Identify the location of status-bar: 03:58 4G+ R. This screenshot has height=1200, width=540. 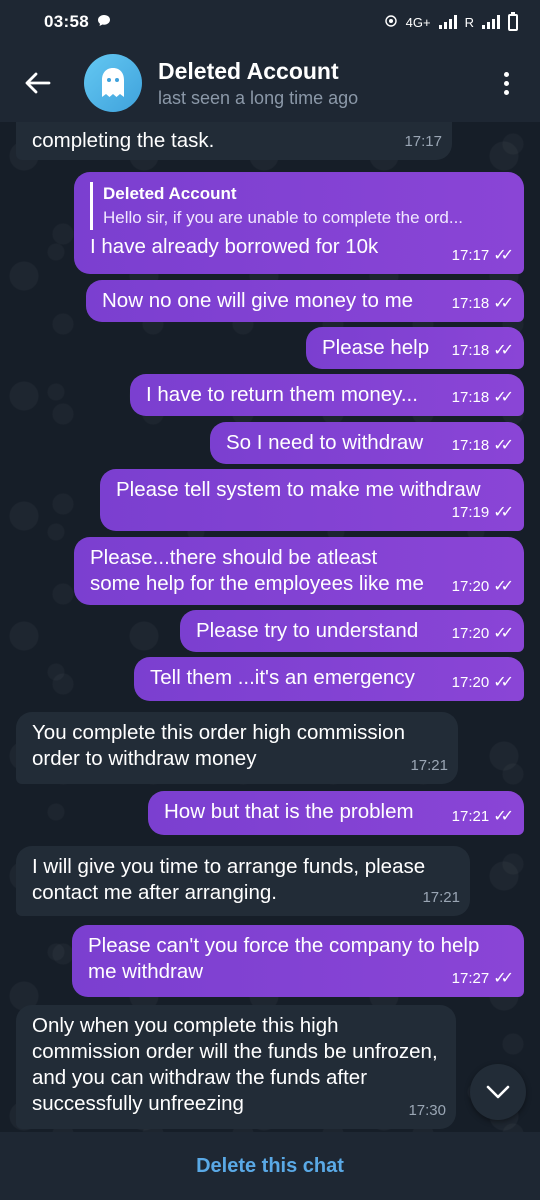
(270, 22).